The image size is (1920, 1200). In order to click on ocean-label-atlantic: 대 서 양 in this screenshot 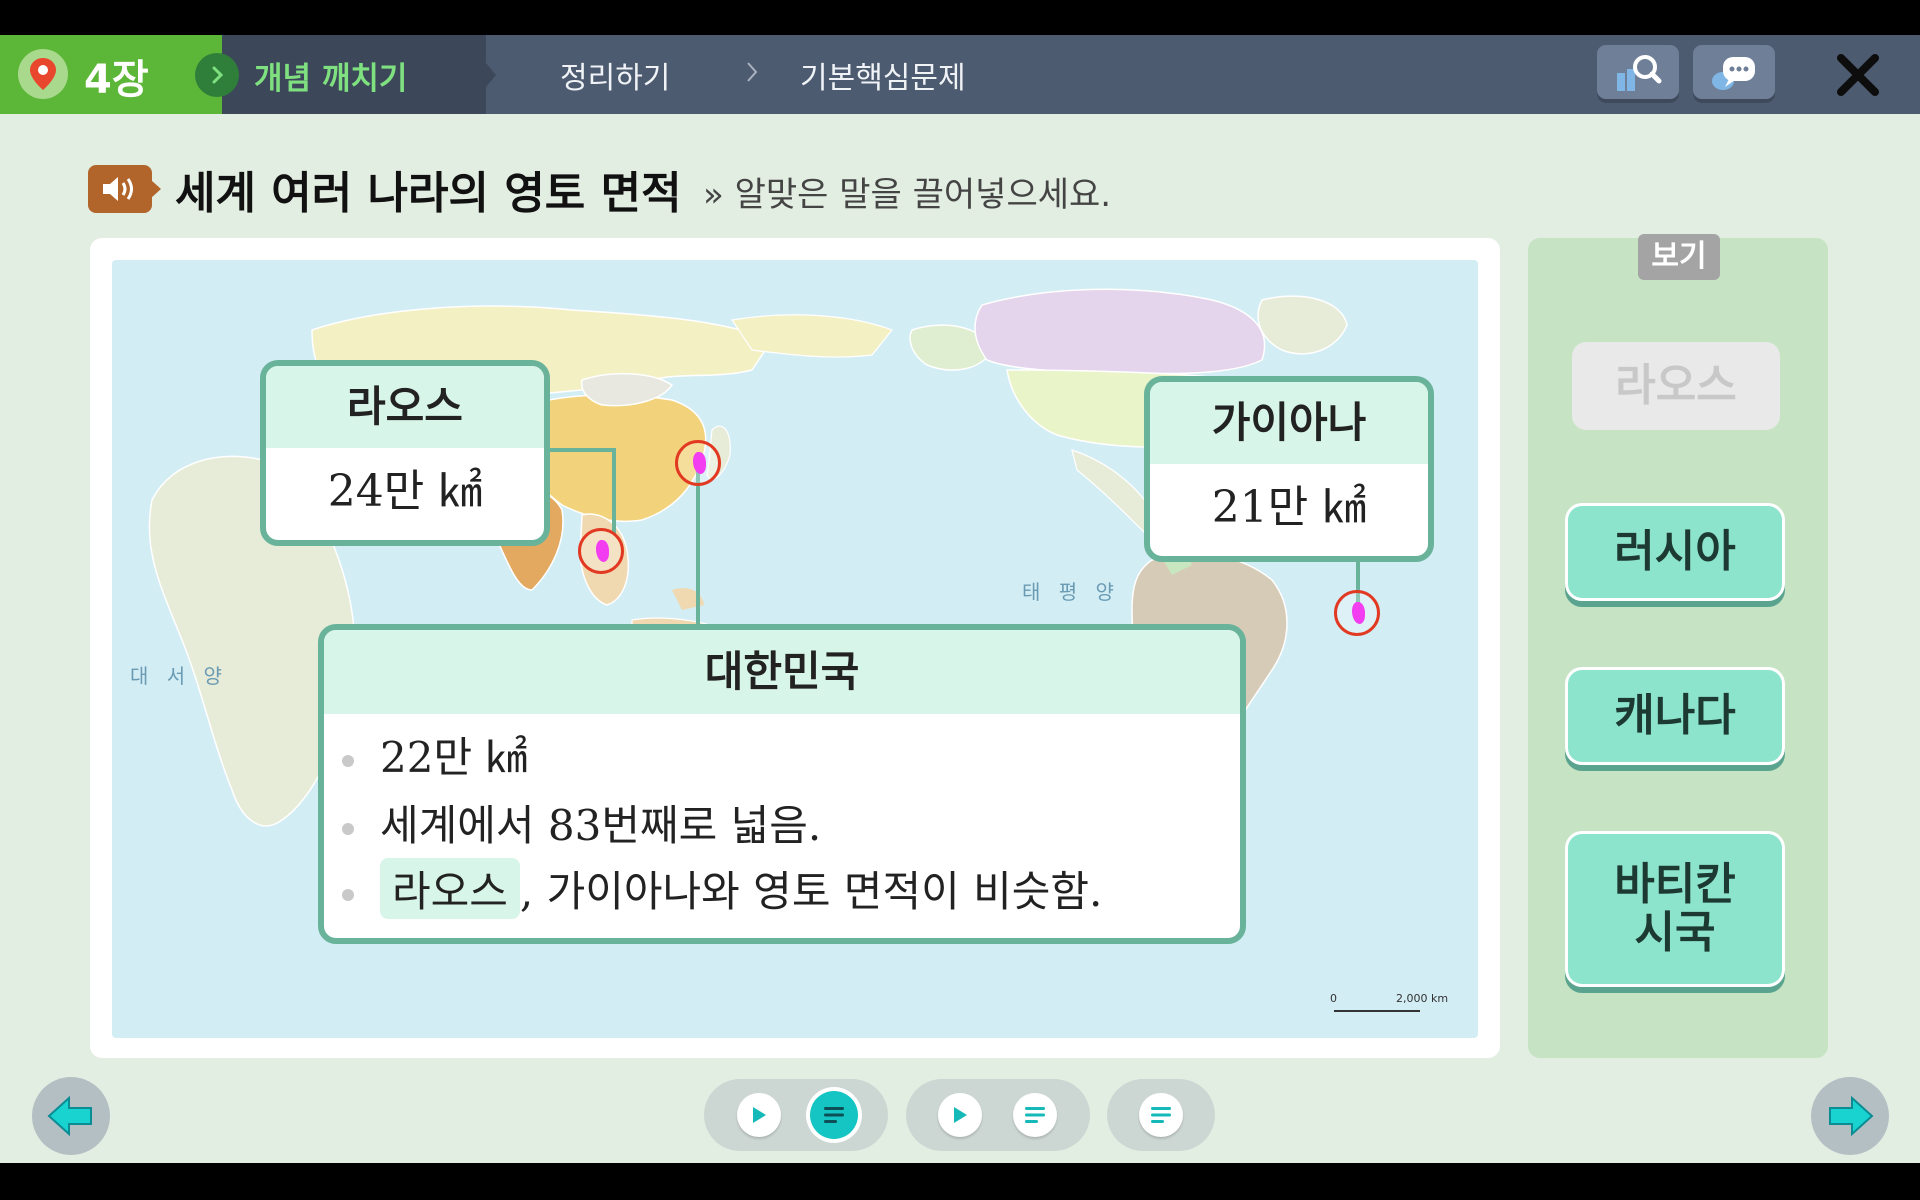, I will do `click(179, 676)`.